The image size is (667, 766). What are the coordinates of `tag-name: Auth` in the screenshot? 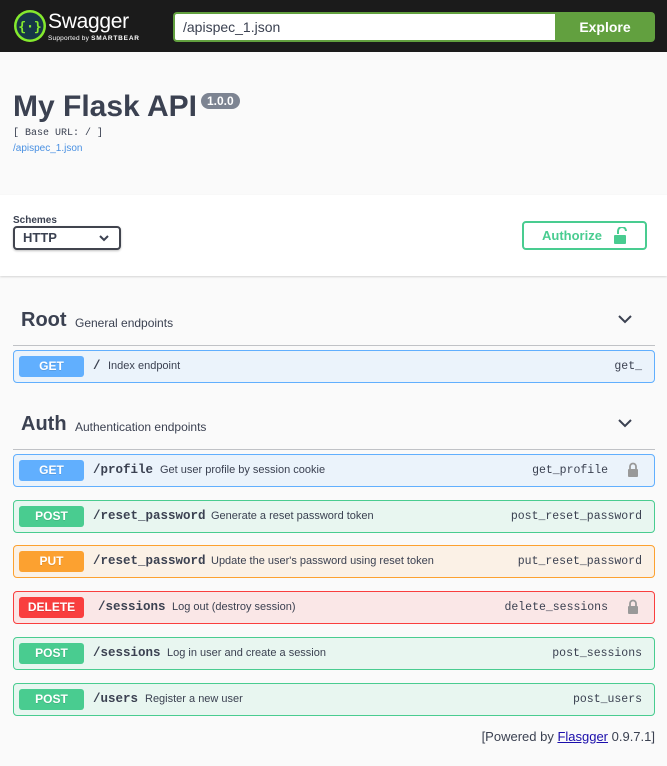 It's located at (44, 424).